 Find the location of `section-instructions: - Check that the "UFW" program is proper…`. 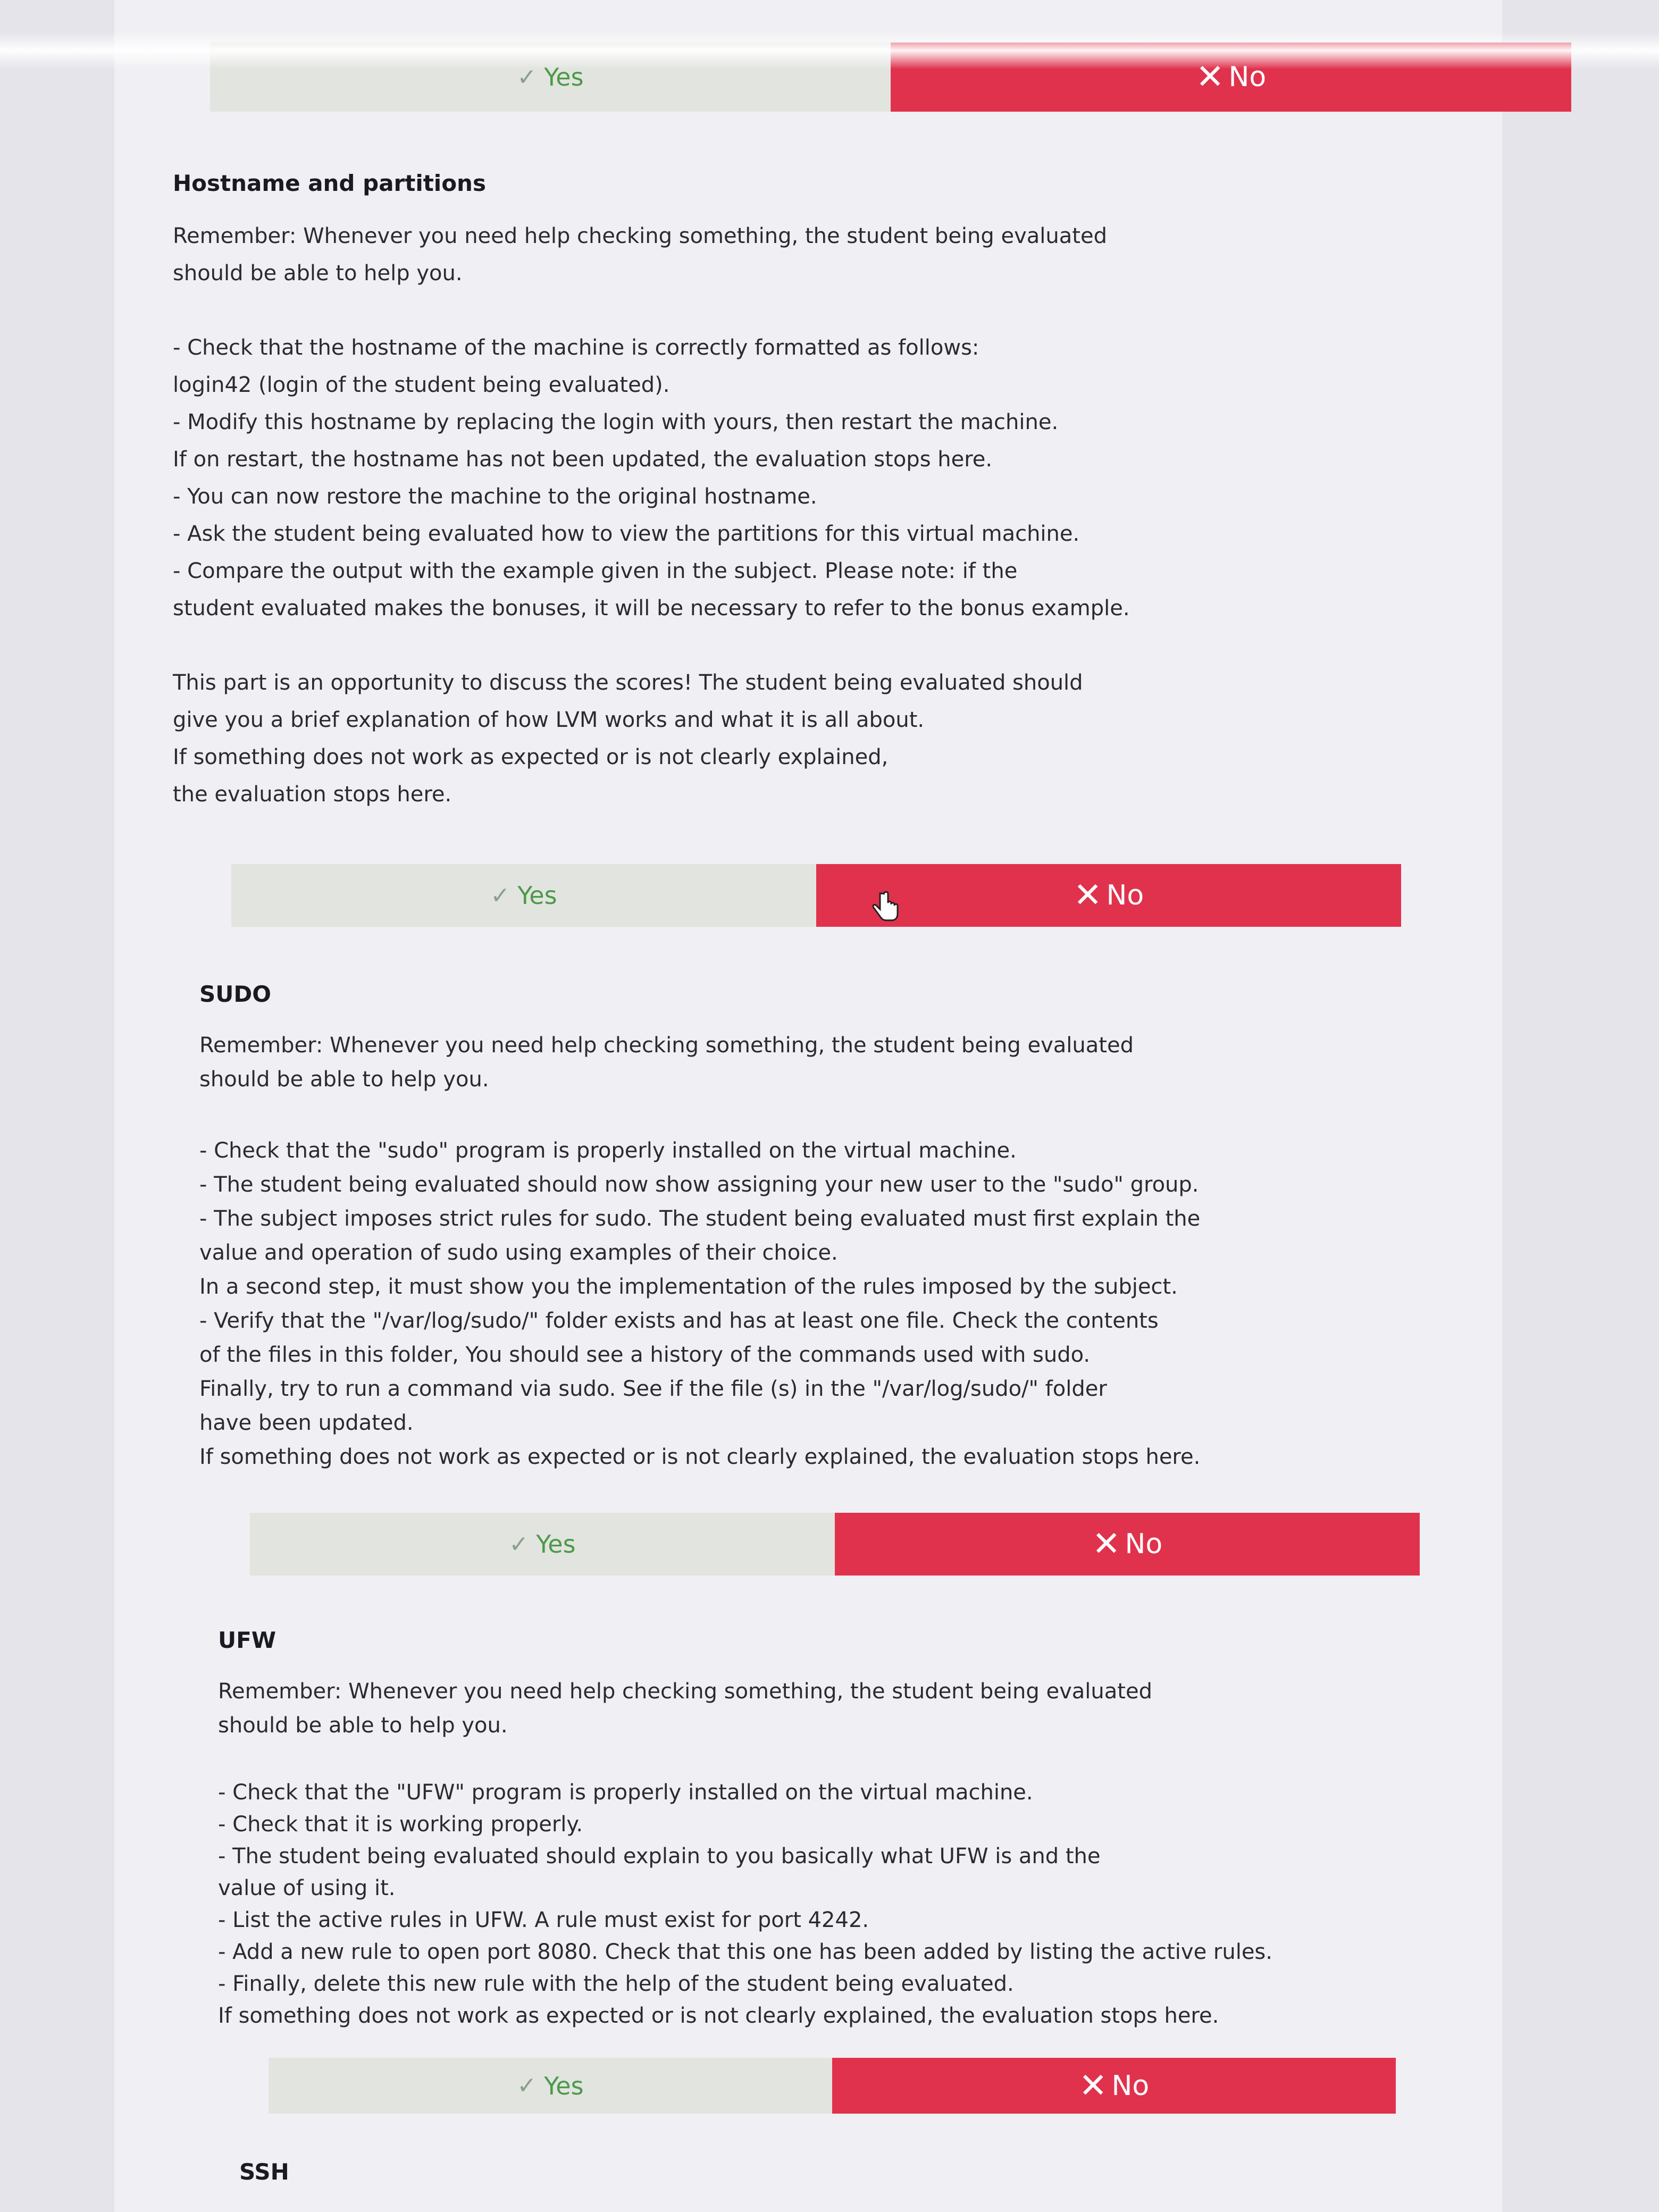

section-instructions: - Check that the "UFW" program is proper… is located at coordinates (745, 1904).